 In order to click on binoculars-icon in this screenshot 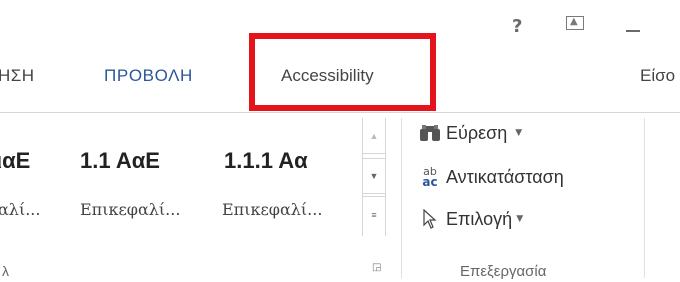, I will do `click(430, 133)`.